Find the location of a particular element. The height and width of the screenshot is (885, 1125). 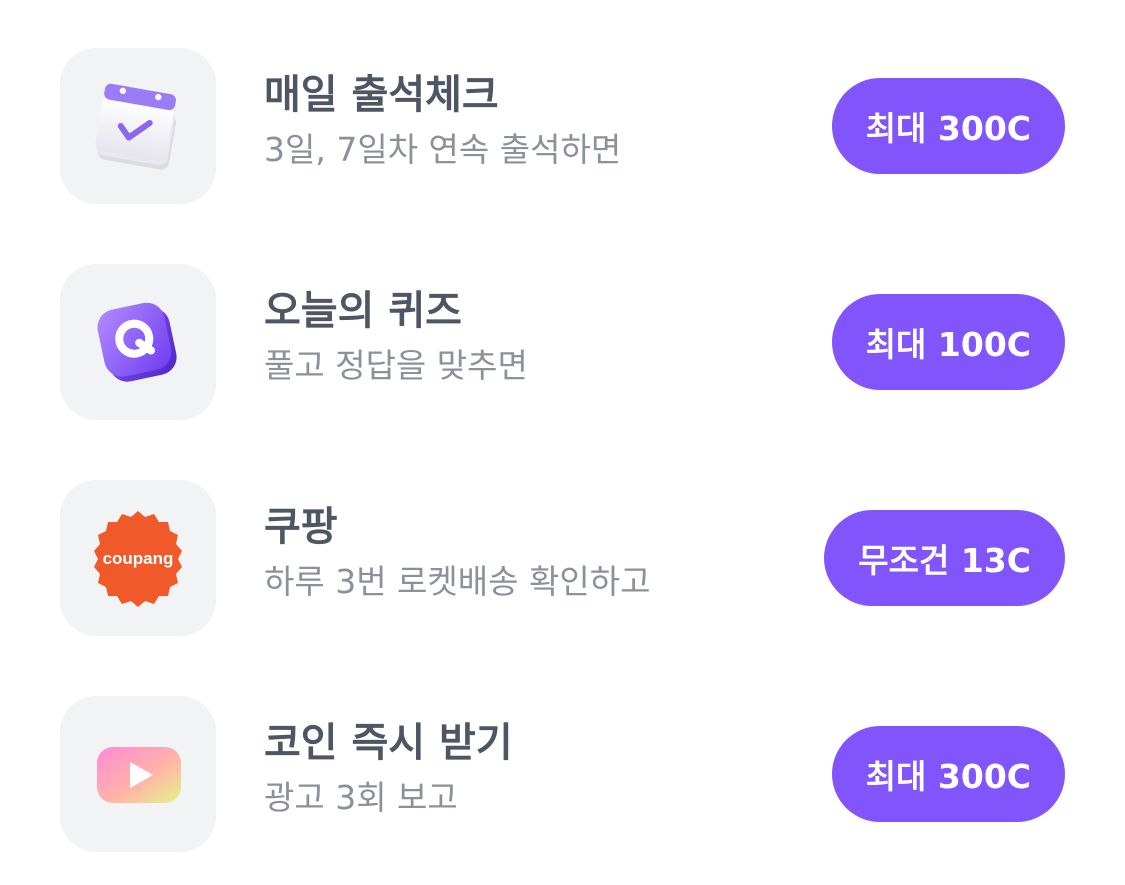

item-subtitle: 3일, 7일차 연속 출석하면 is located at coordinates (443, 149).